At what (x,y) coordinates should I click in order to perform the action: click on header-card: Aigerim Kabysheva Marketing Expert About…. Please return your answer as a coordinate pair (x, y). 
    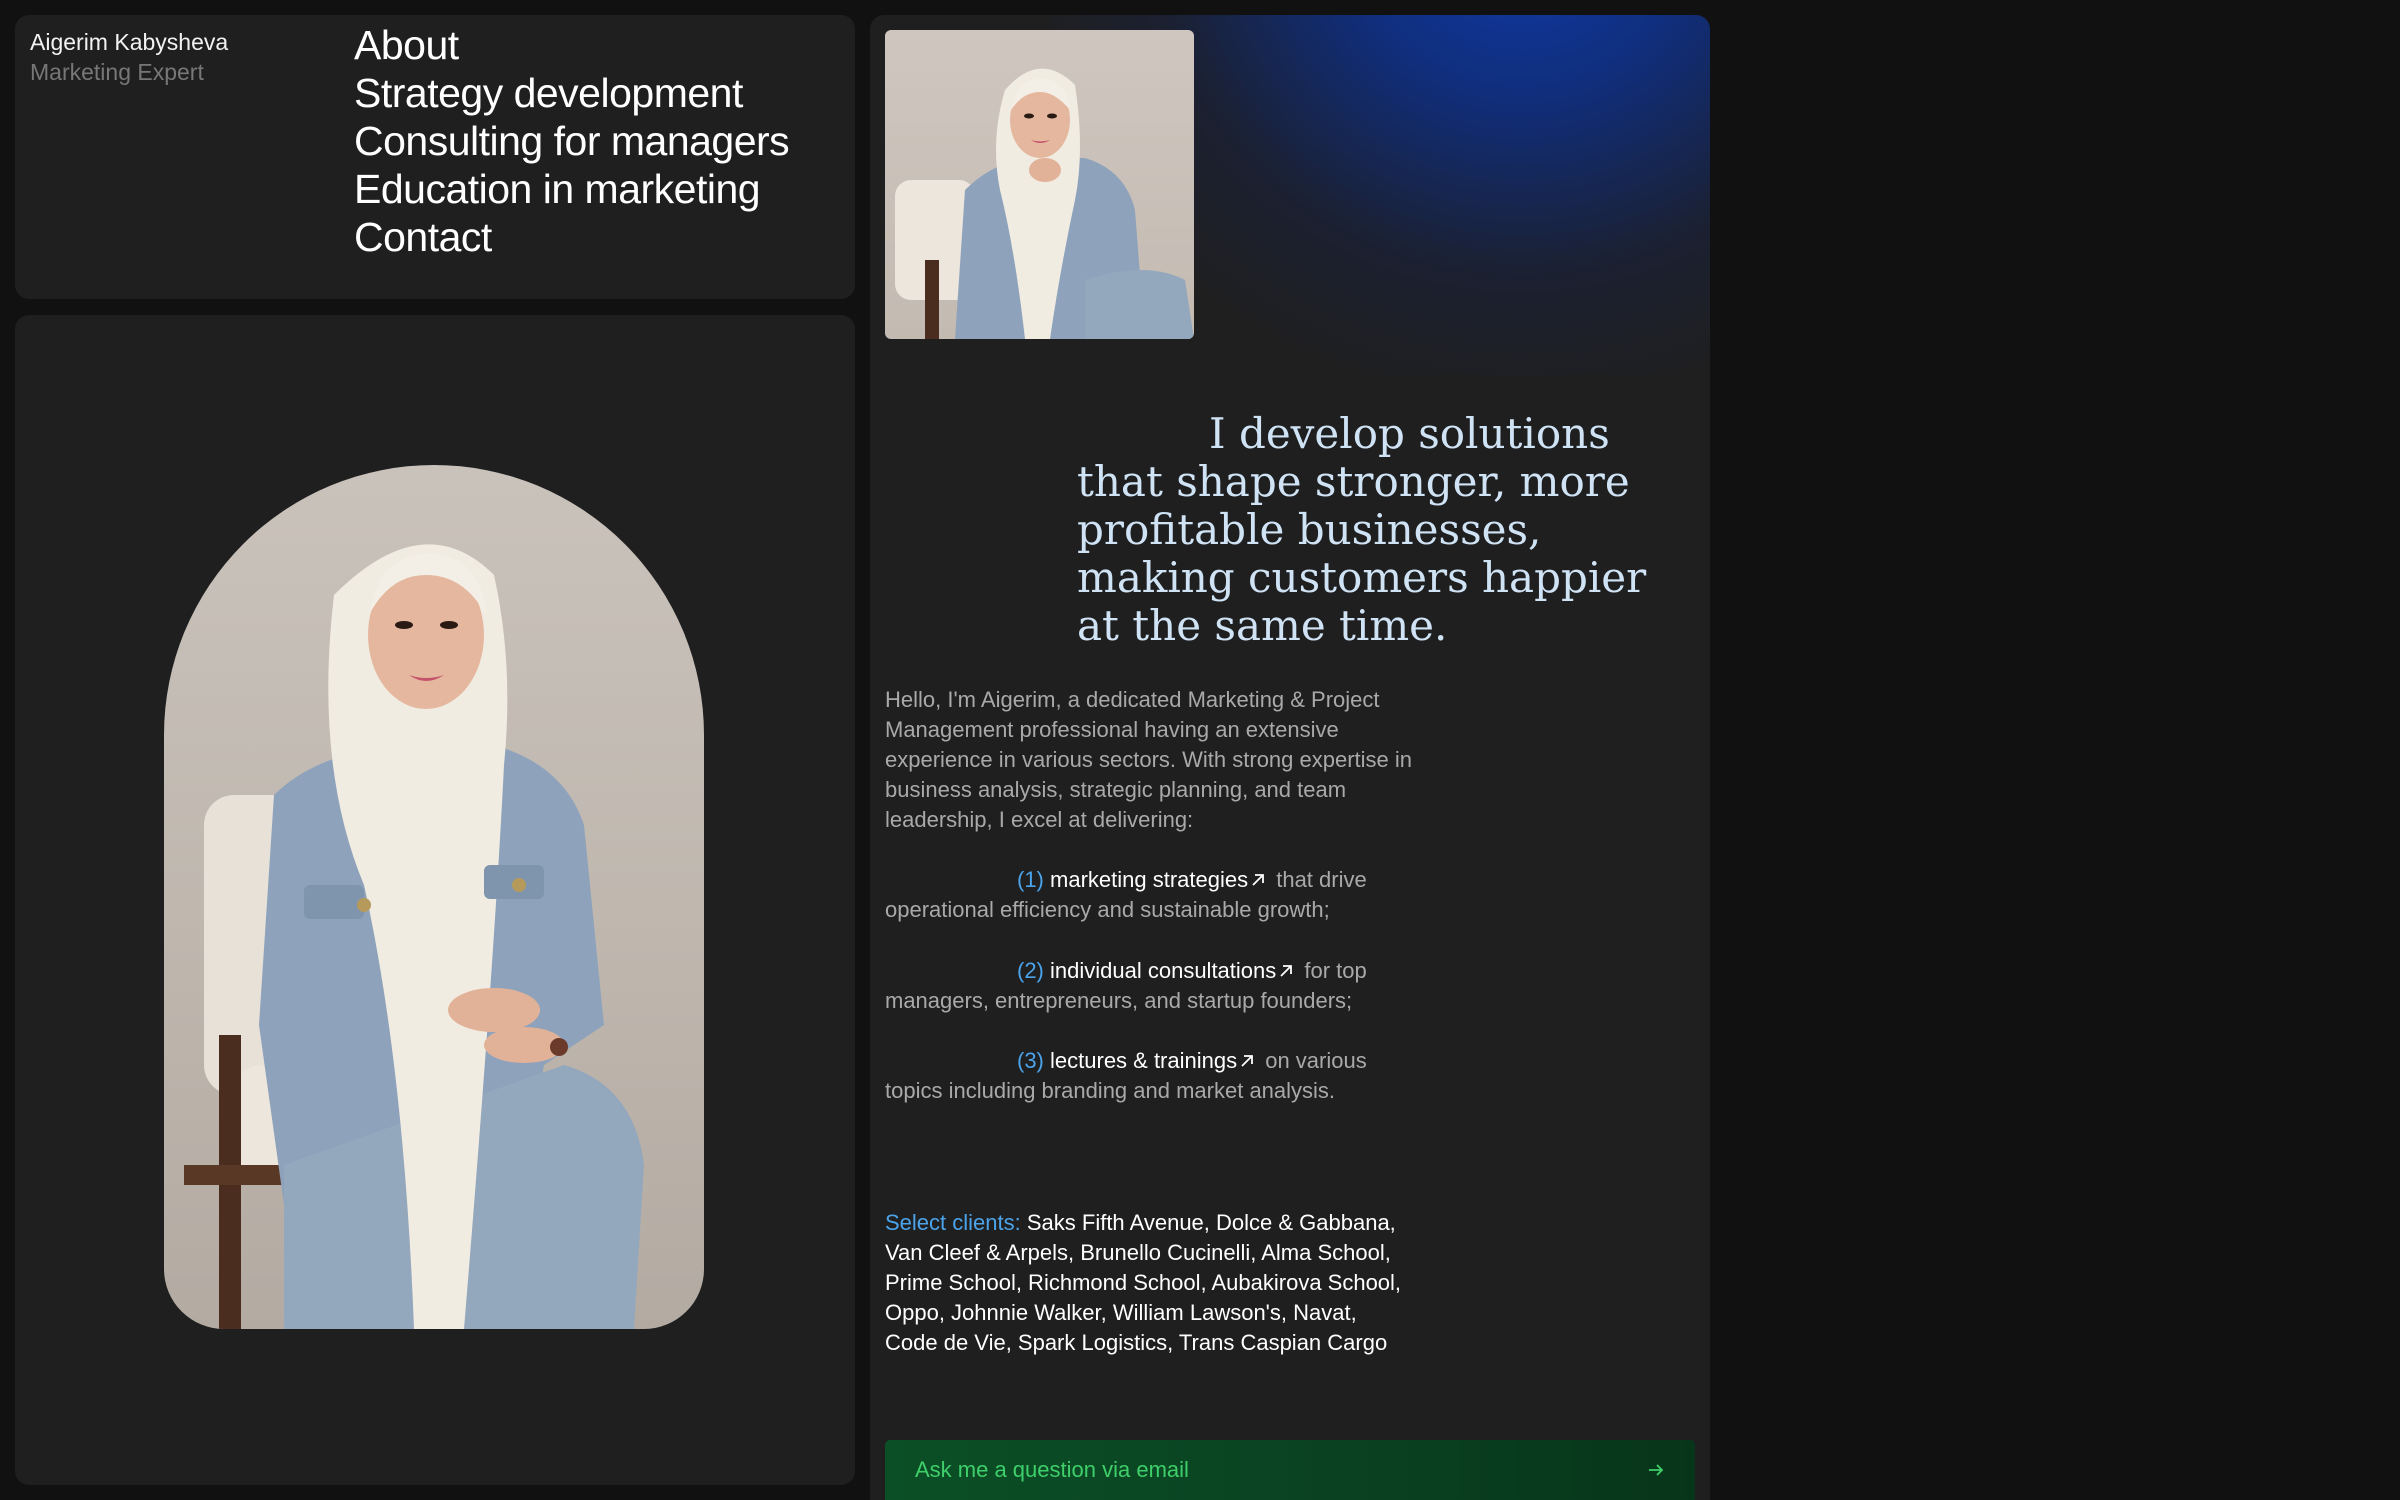
    Looking at the image, I should click on (435, 157).